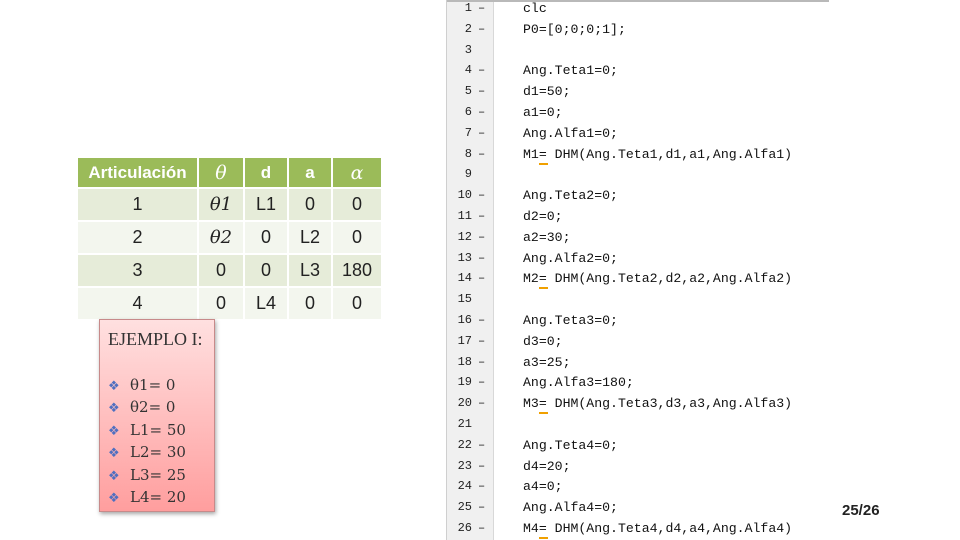 This screenshot has width=960, height=540. What do you see at coordinates (638, 322) in the screenshot?
I see `code-line: 16– Ang.Teta3=0;` at bounding box center [638, 322].